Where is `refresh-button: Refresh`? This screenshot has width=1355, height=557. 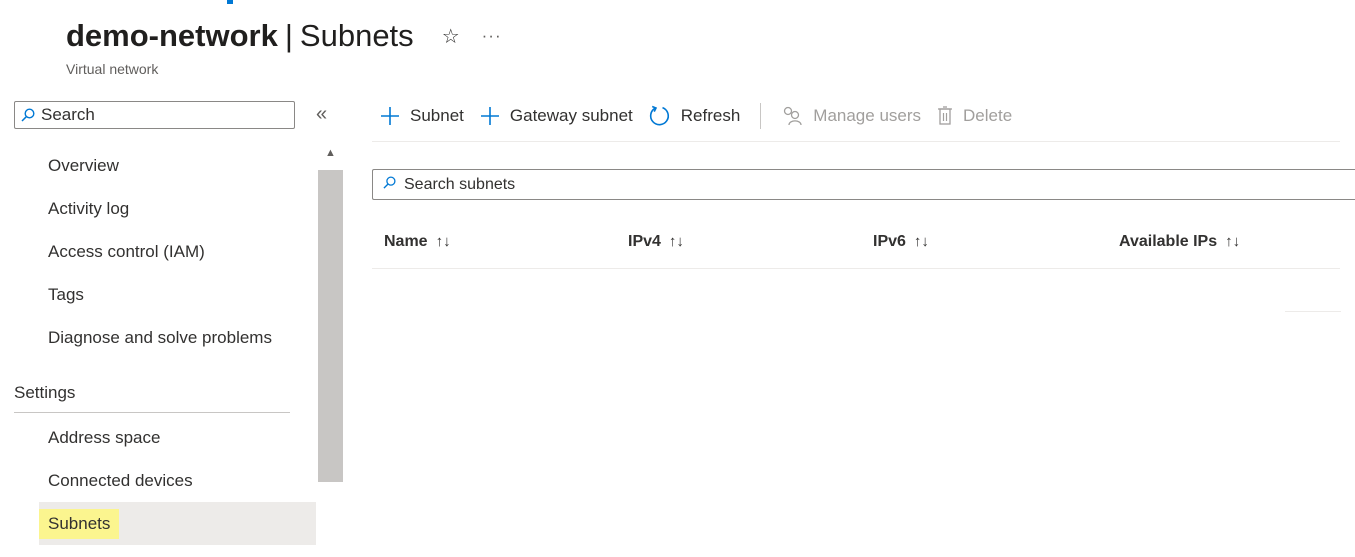 refresh-button: Refresh is located at coordinates (695, 116).